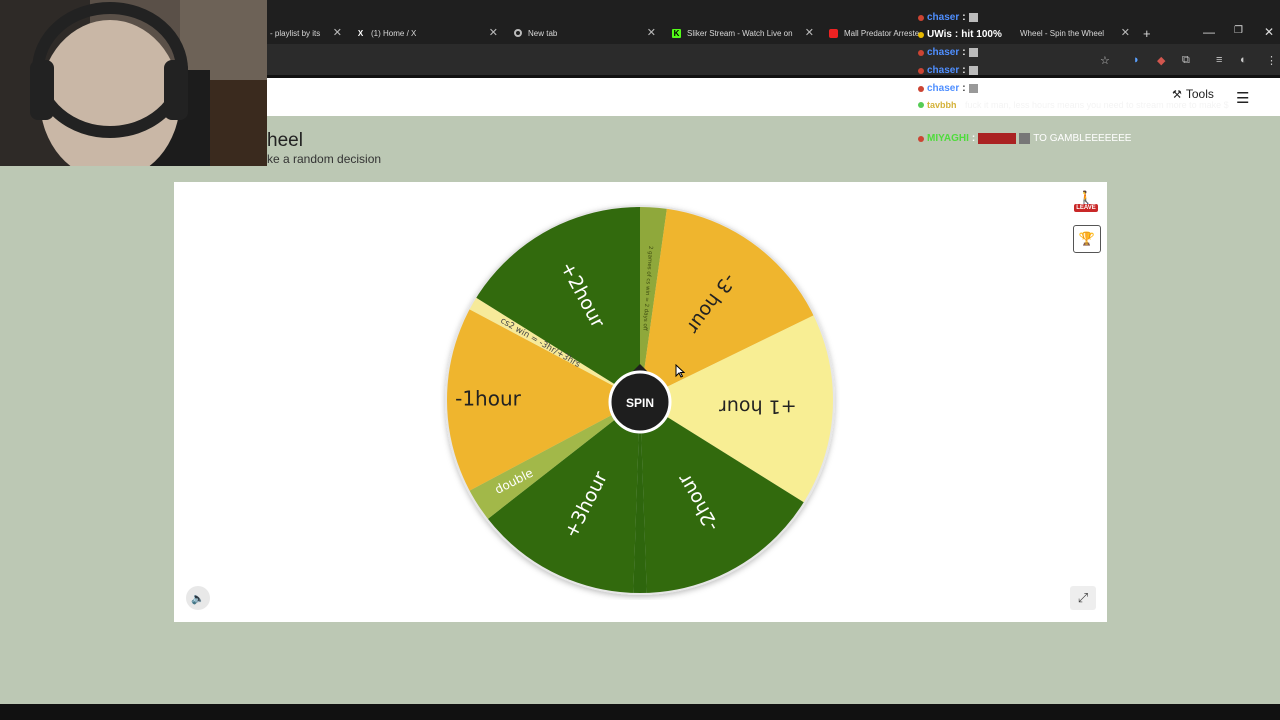  I want to click on extension-icon: ◗, so click(1136, 60).